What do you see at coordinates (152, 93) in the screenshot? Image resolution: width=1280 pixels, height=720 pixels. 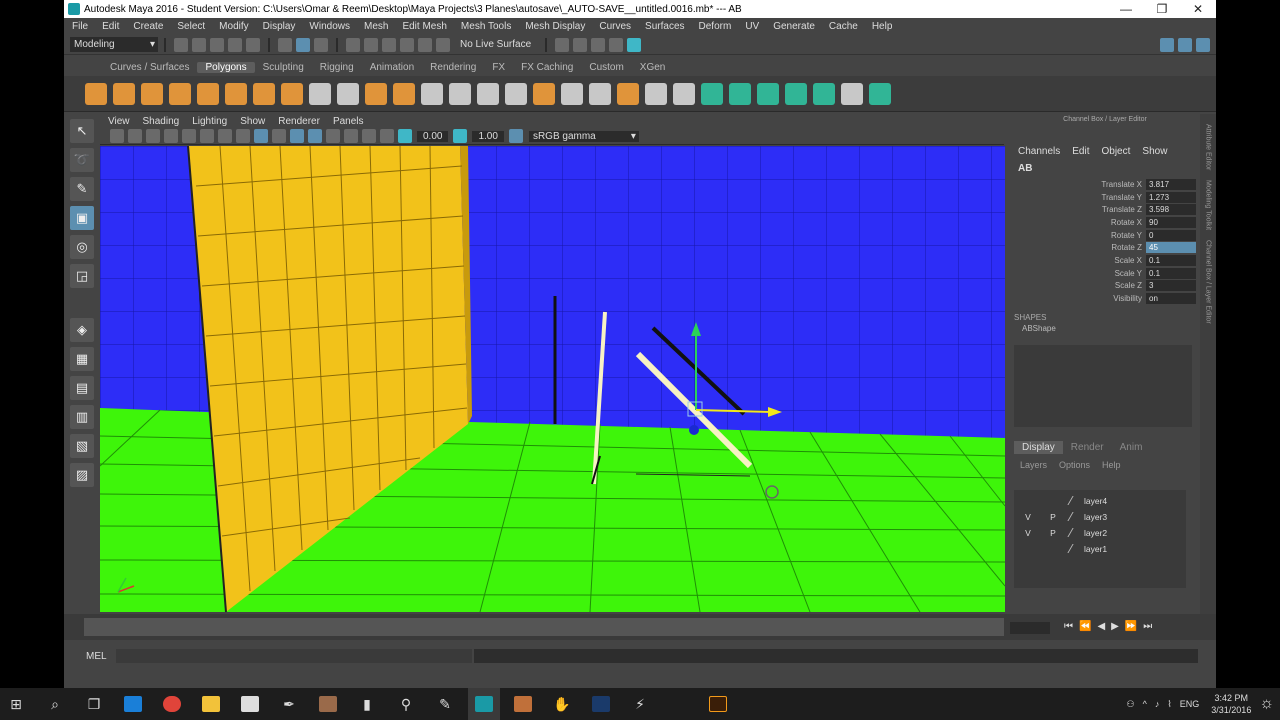 I see `poly-cylinder-icon` at bounding box center [152, 93].